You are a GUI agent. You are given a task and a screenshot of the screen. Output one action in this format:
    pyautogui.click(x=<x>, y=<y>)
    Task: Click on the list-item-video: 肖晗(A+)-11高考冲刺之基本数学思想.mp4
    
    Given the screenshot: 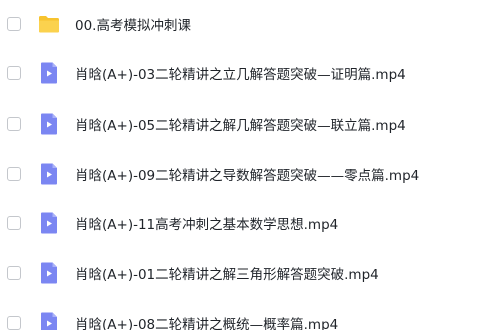 What is the action you would take?
    pyautogui.click(x=240, y=223)
    